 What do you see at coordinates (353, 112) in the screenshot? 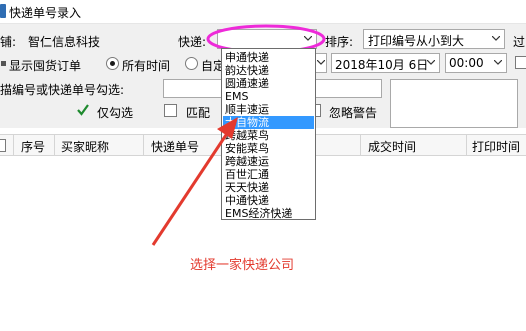
I see `ignore-warning-label: 忽略警告` at bounding box center [353, 112].